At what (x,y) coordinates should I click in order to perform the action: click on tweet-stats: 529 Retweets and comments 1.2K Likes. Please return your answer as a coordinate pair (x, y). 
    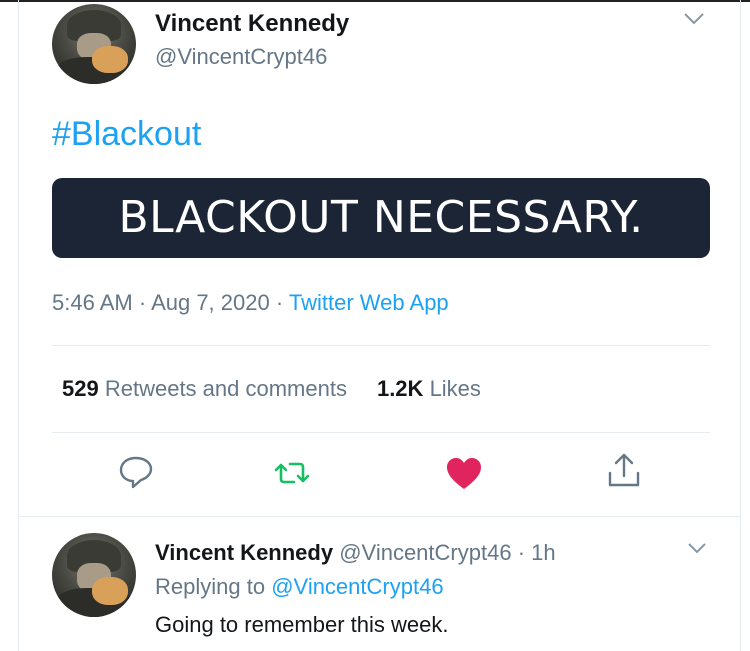
    Looking at the image, I should click on (271, 389).